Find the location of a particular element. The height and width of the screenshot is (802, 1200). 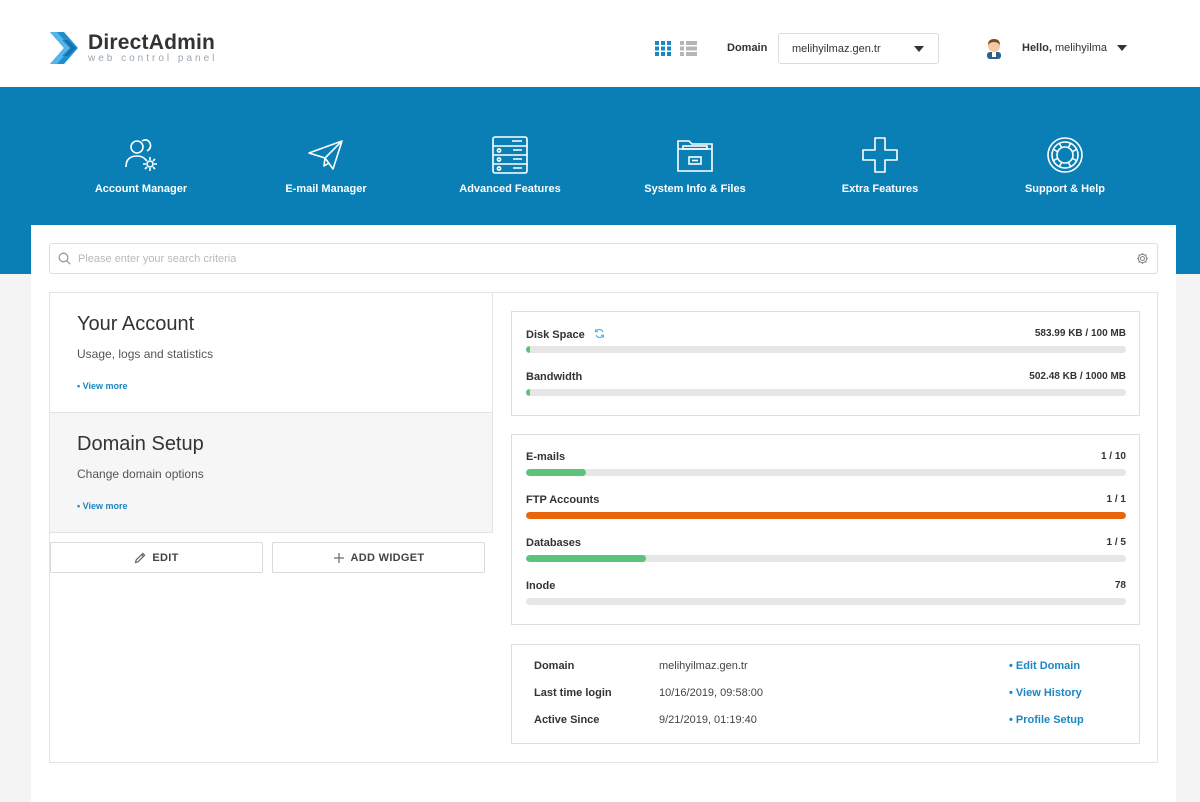

list-view-icon is located at coordinates (688, 48).